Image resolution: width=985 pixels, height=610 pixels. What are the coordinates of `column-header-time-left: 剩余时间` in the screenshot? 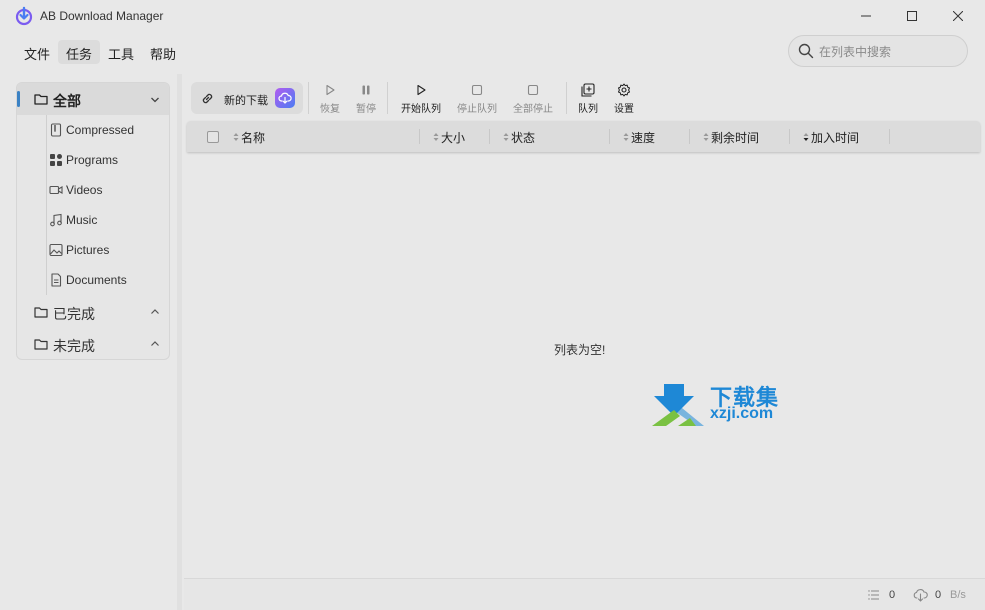 It's located at (746, 136).